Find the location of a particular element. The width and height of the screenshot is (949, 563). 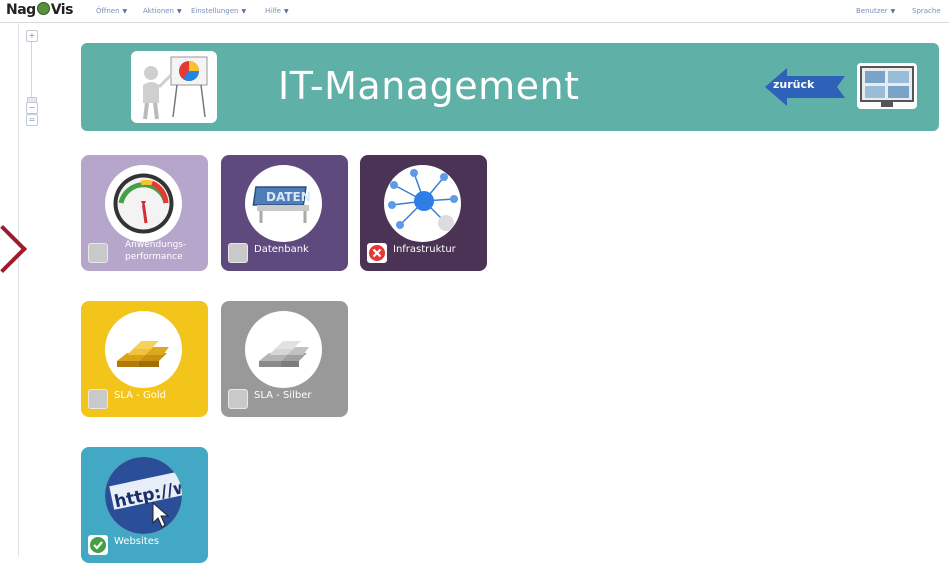

zoom-control: + − = is located at coordinates (32, 78).